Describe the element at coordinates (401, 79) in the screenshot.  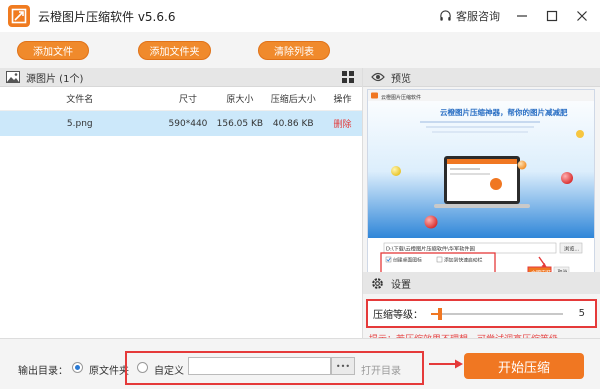
I see `preview-title: 预览` at that location.